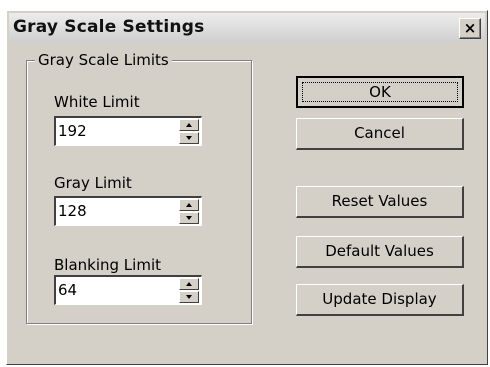 The width and height of the screenshot is (490, 367). I want to click on blanking-limit-spinbox, so click(128, 290).